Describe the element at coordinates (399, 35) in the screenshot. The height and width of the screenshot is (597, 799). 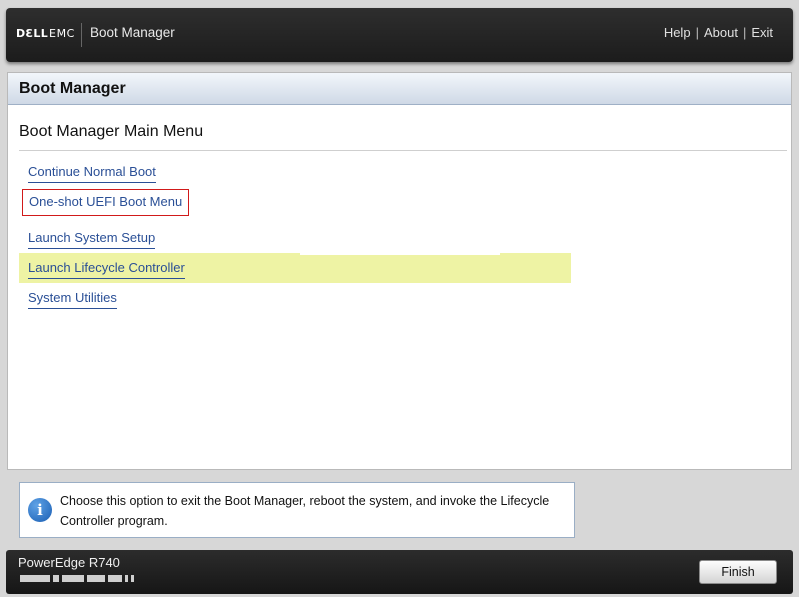
I see `top-header-bar: DƐLLEMC Boot Manager Help | About | Exit` at that location.